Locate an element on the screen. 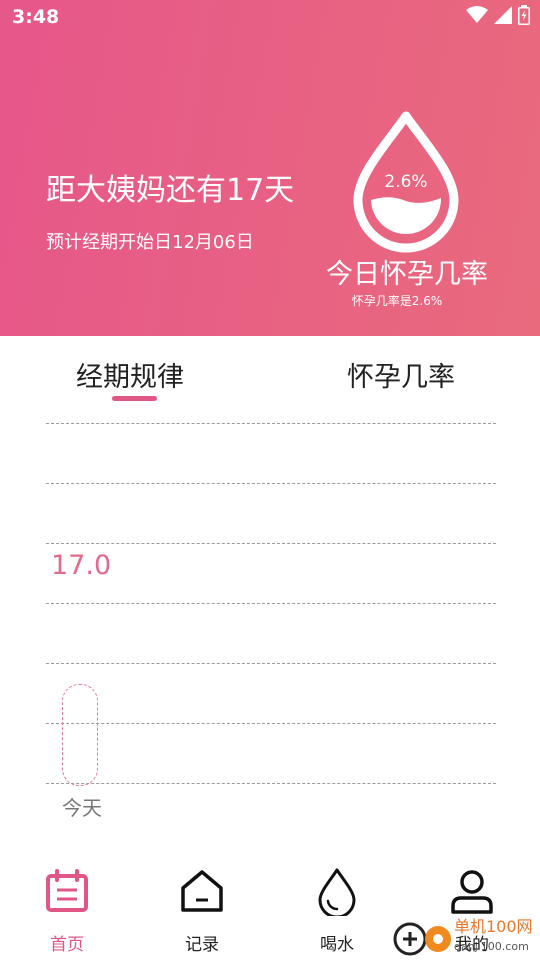 This screenshot has width=540, height=960. watermark-url: danji100.com is located at coordinates (491, 946).